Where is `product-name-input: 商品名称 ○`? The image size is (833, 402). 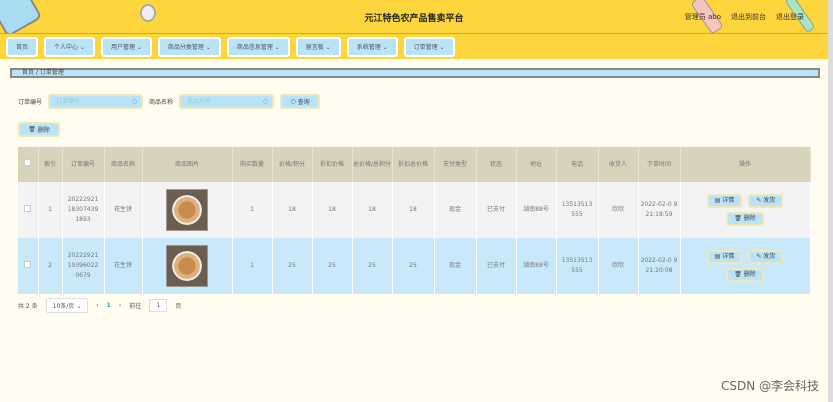
product-name-input: 商品名称 ○ is located at coordinates (227, 101).